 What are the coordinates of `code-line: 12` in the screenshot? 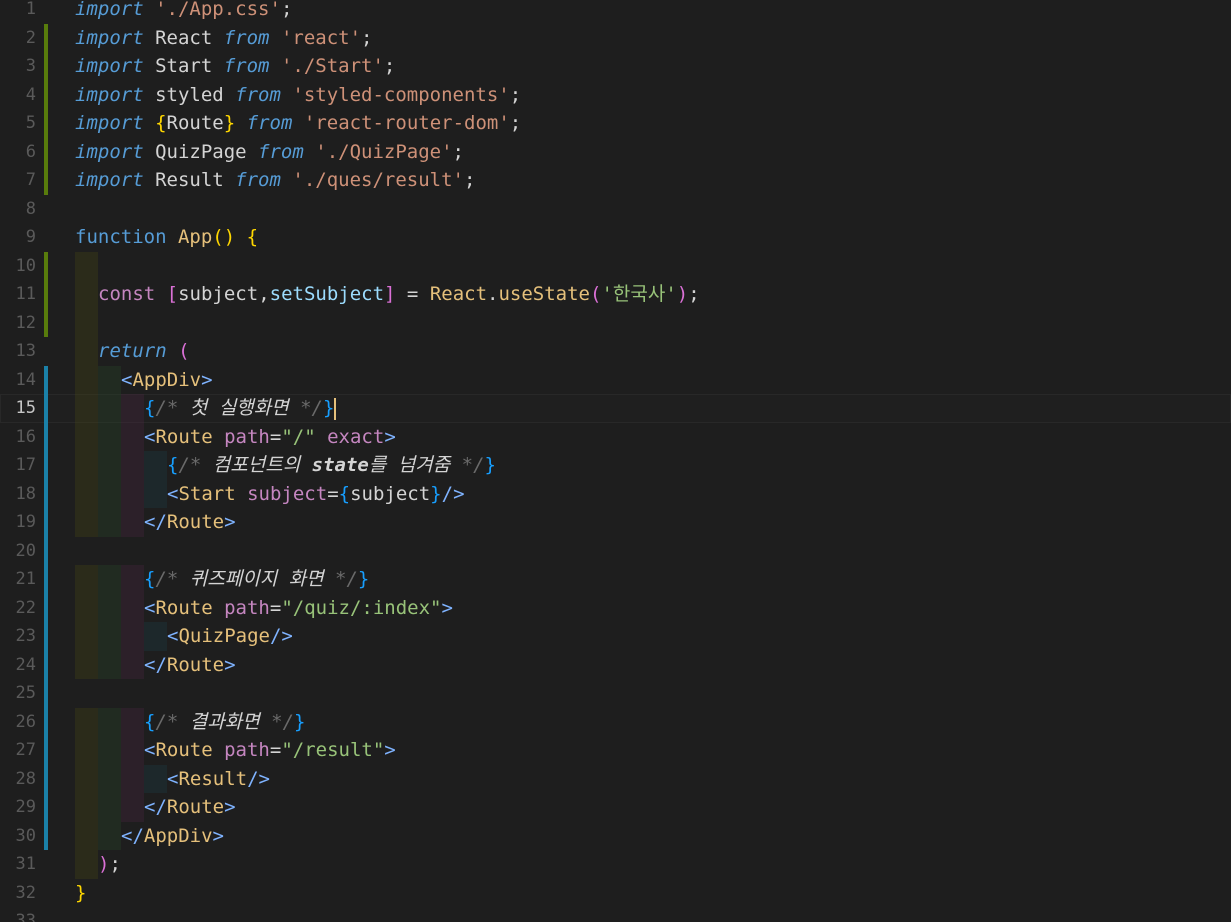 It's located at (615, 322).